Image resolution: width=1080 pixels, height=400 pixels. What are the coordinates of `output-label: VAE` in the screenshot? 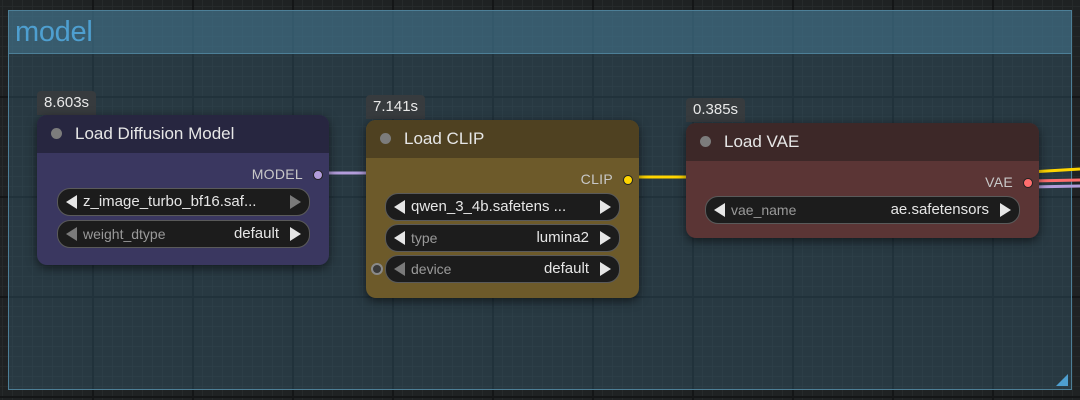 It's located at (999, 182).